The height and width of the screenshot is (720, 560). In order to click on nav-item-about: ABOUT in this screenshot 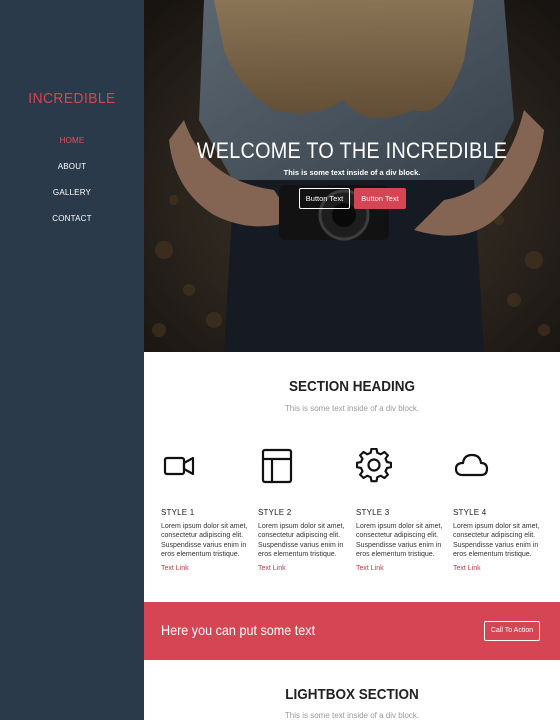, I will do `click(72, 173)`.